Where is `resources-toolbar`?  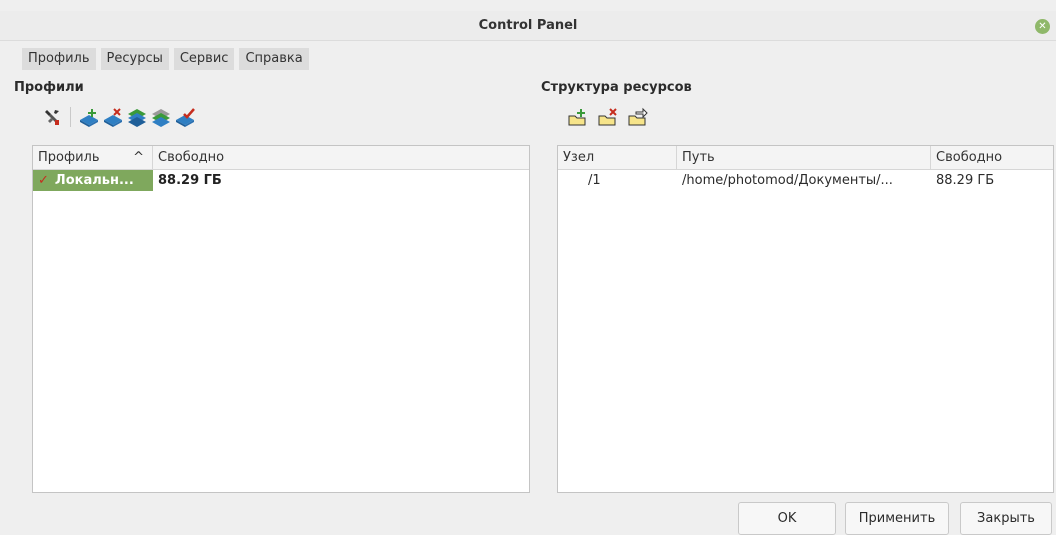
resources-toolbar is located at coordinates (608, 117).